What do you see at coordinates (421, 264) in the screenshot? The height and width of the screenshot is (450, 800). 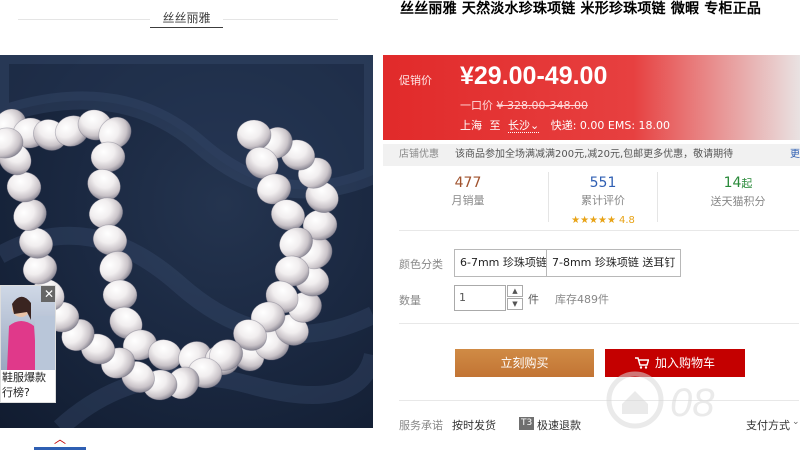 I see `color-option-label: 颜色分类` at bounding box center [421, 264].